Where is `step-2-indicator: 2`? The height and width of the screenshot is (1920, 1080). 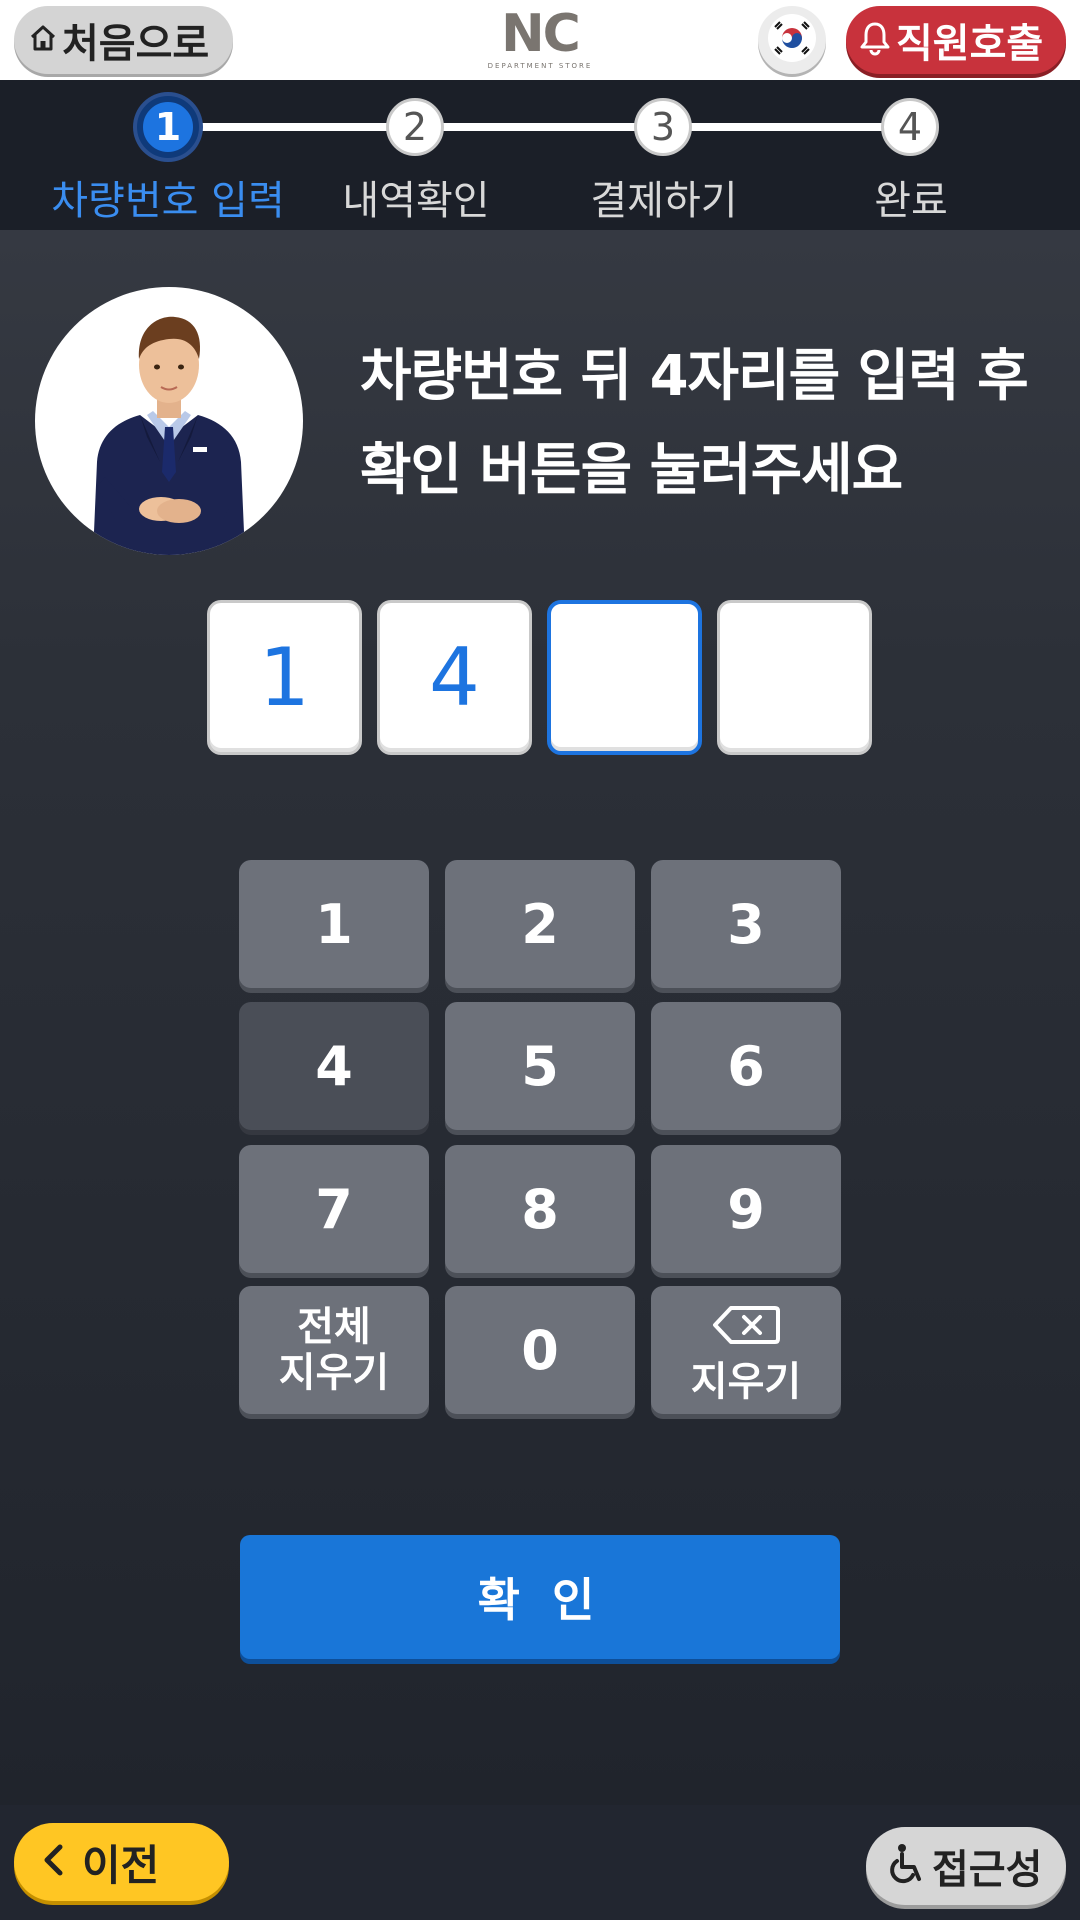 step-2-indicator: 2 is located at coordinates (415, 127).